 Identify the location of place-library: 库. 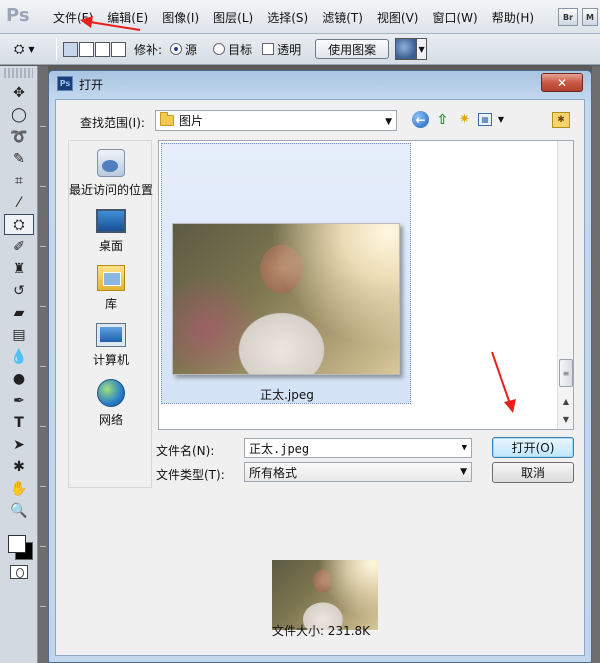
(111, 288).